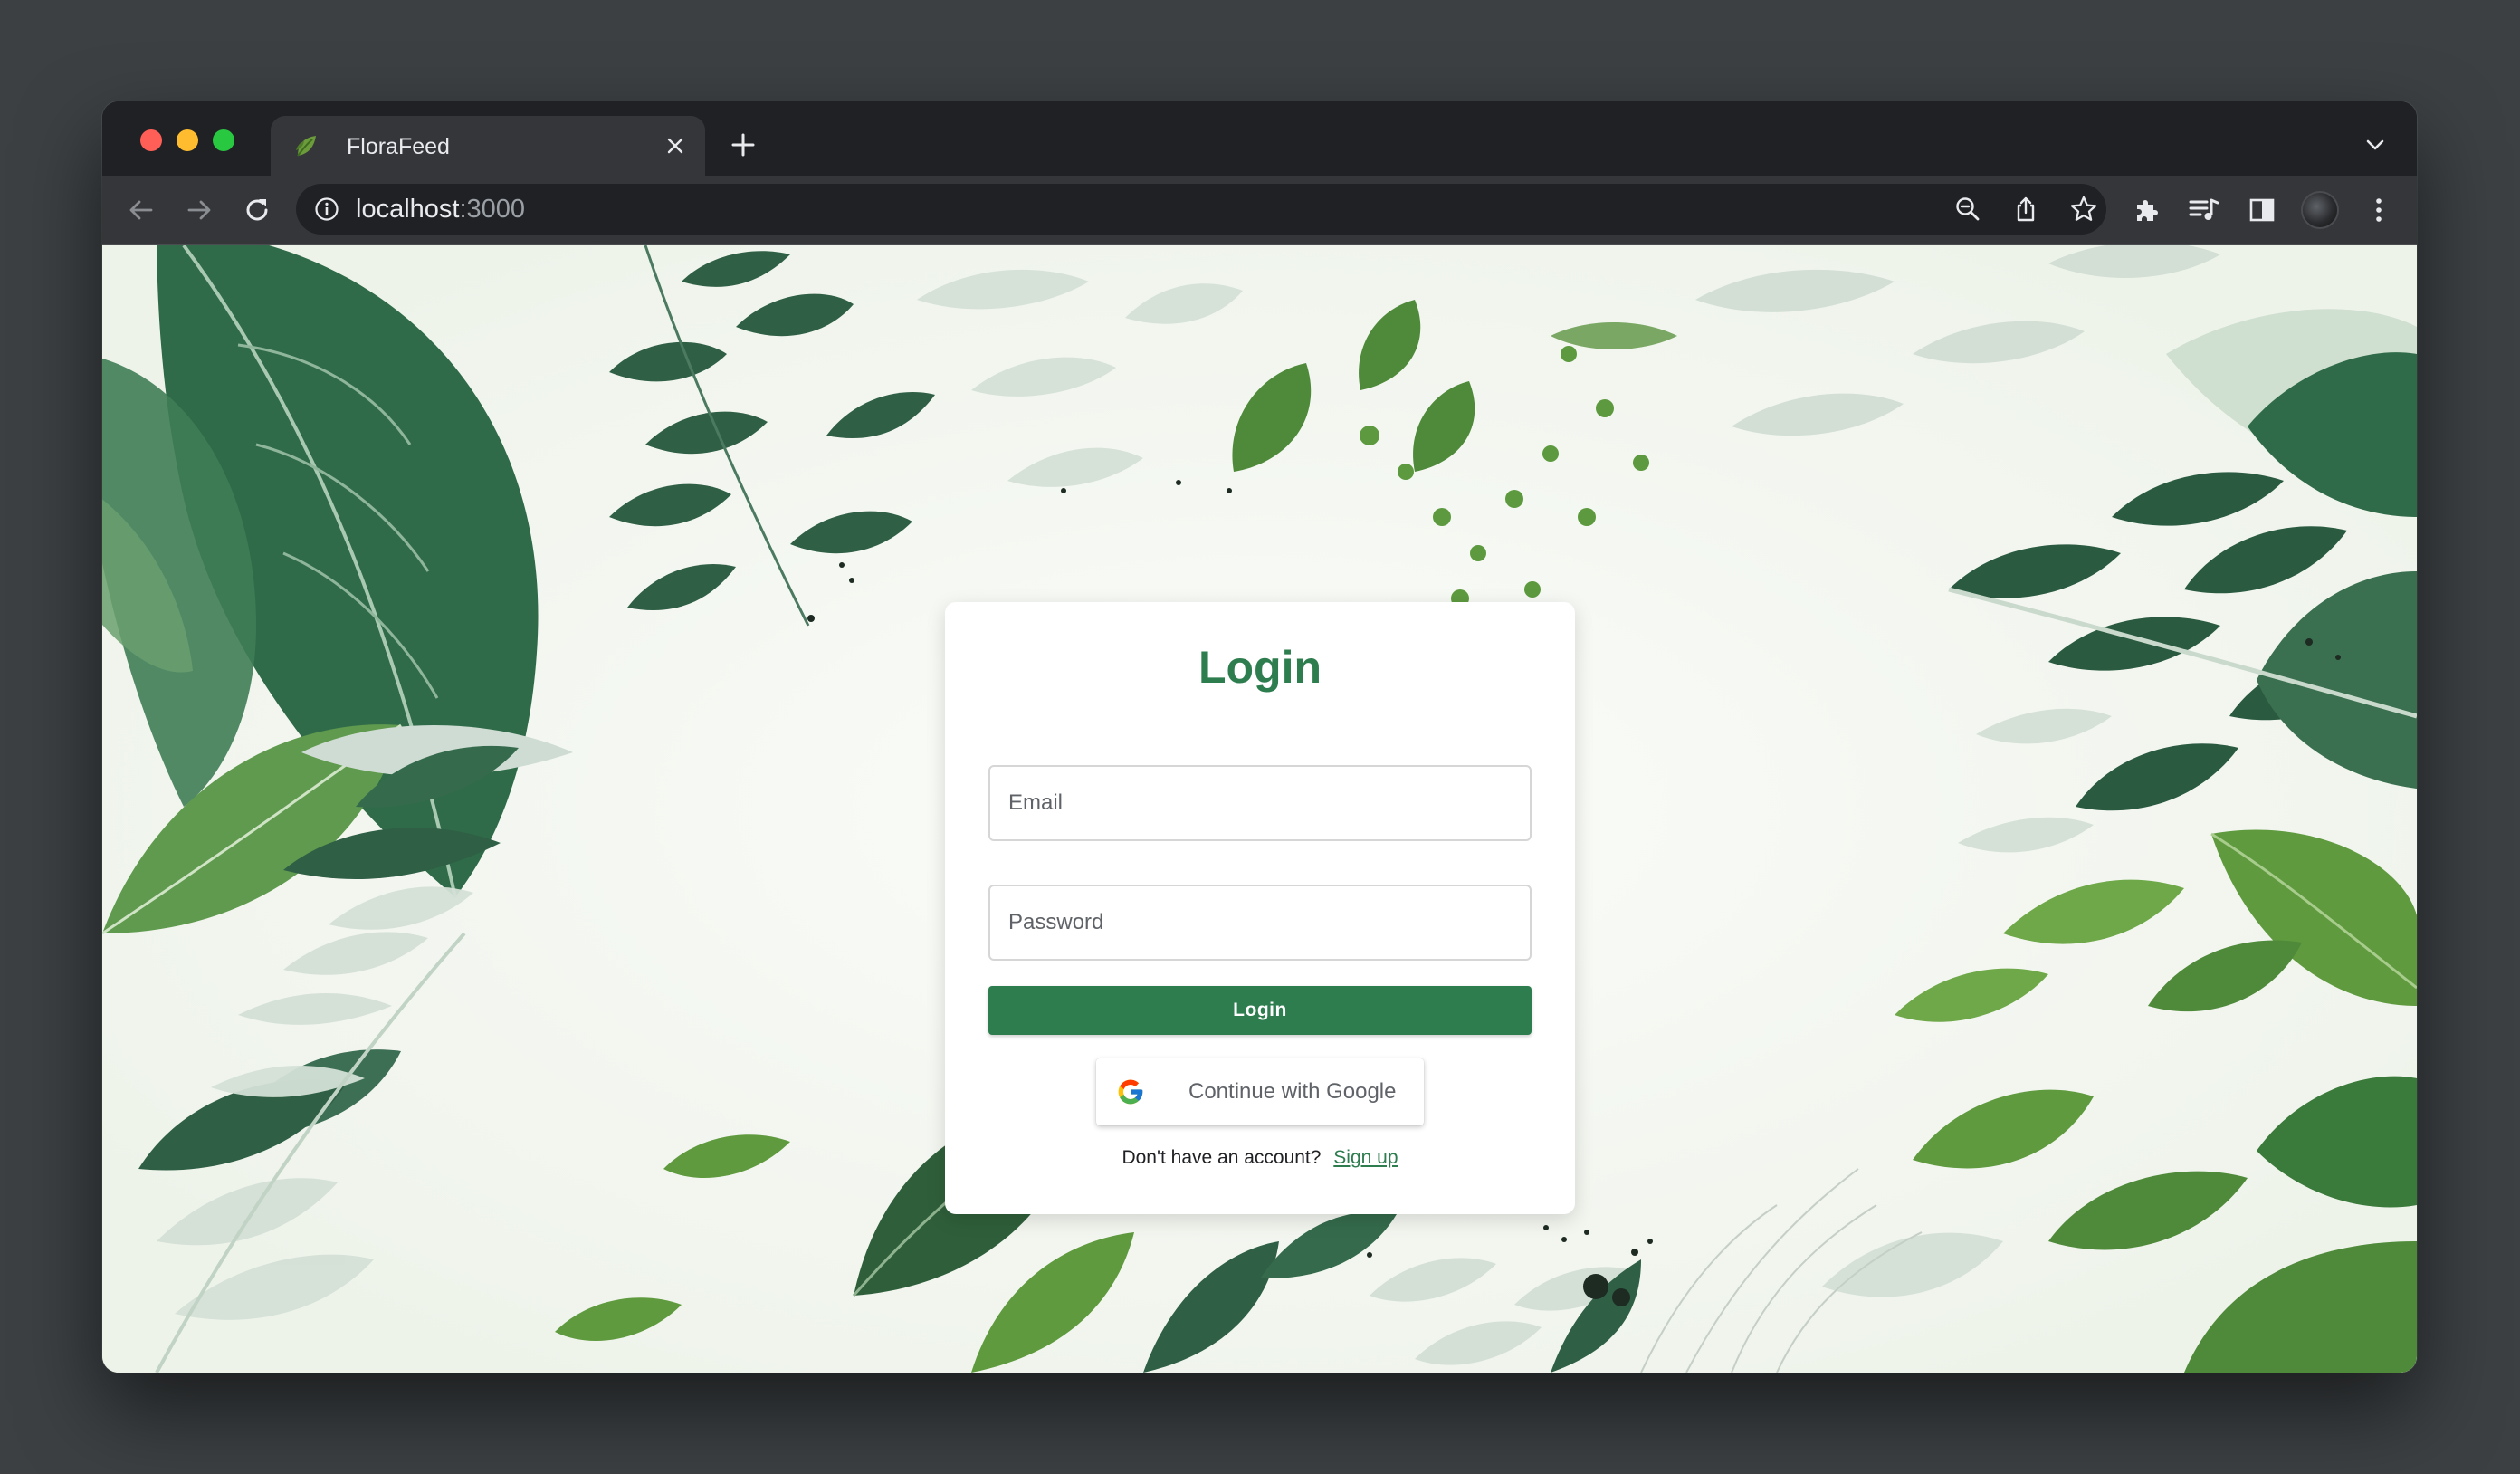 This screenshot has width=2520, height=1474. I want to click on avatar, so click(2320, 210).